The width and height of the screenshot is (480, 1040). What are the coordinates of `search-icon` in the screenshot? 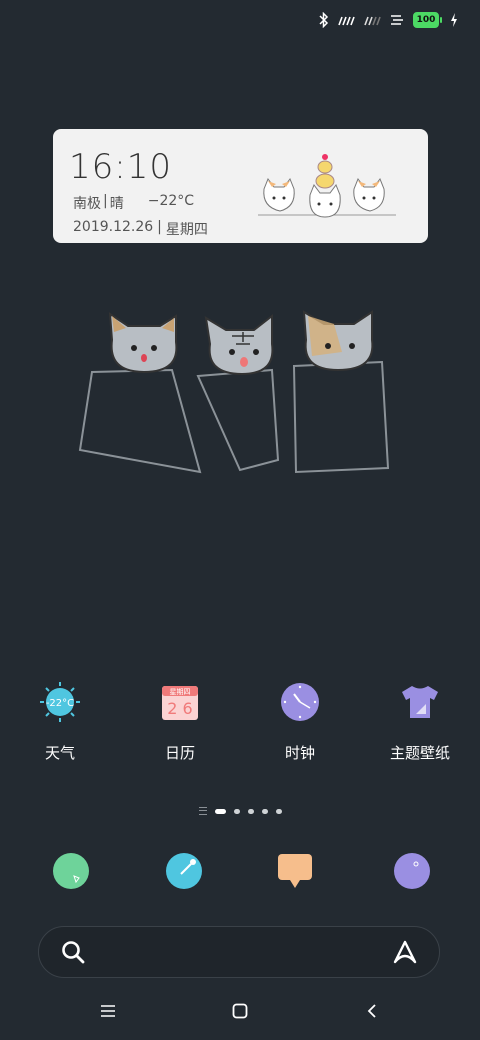 It's located at (73, 952).